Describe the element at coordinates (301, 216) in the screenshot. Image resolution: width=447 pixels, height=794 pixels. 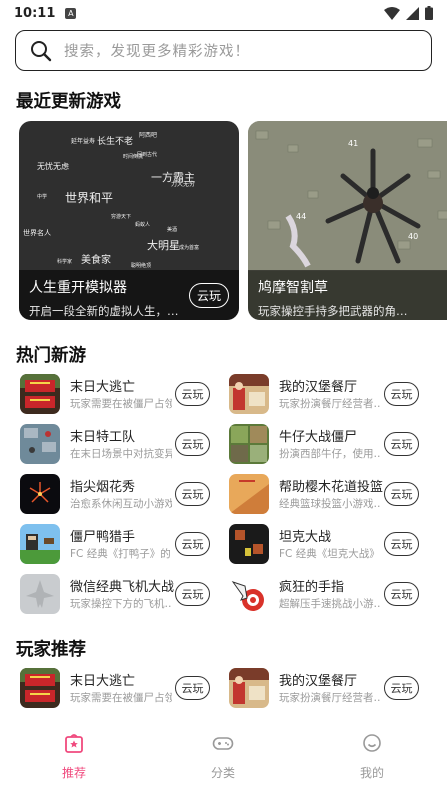
I see `damage-number: 44` at that location.